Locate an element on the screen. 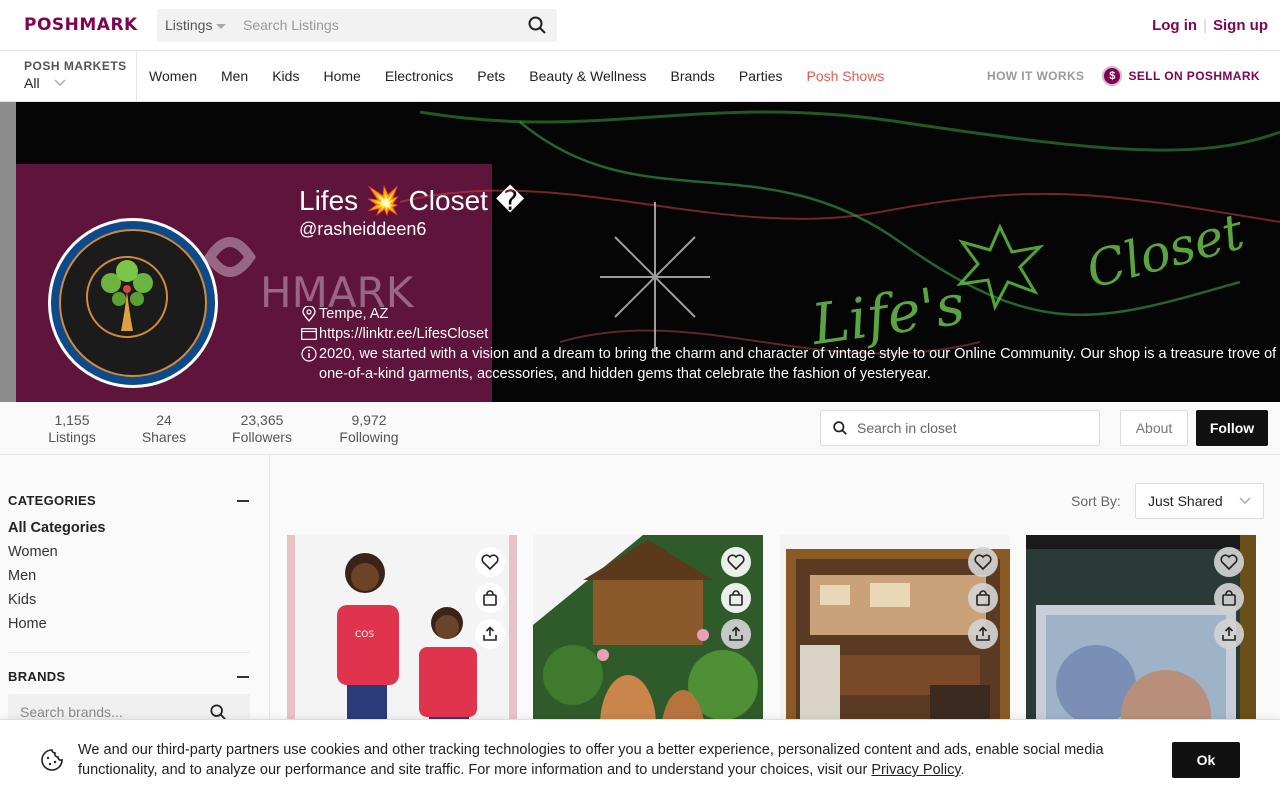 The width and height of the screenshot is (1280, 800). nav-kids: Kids is located at coordinates (285, 76).